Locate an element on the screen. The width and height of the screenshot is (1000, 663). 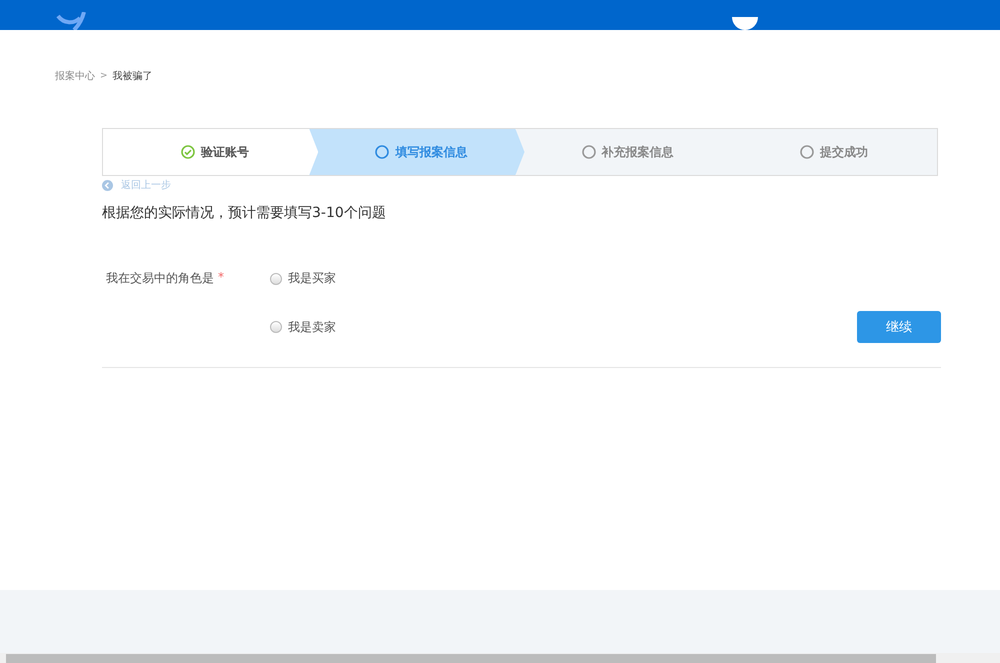
avatar-icon is located at coordinates (745, 23).